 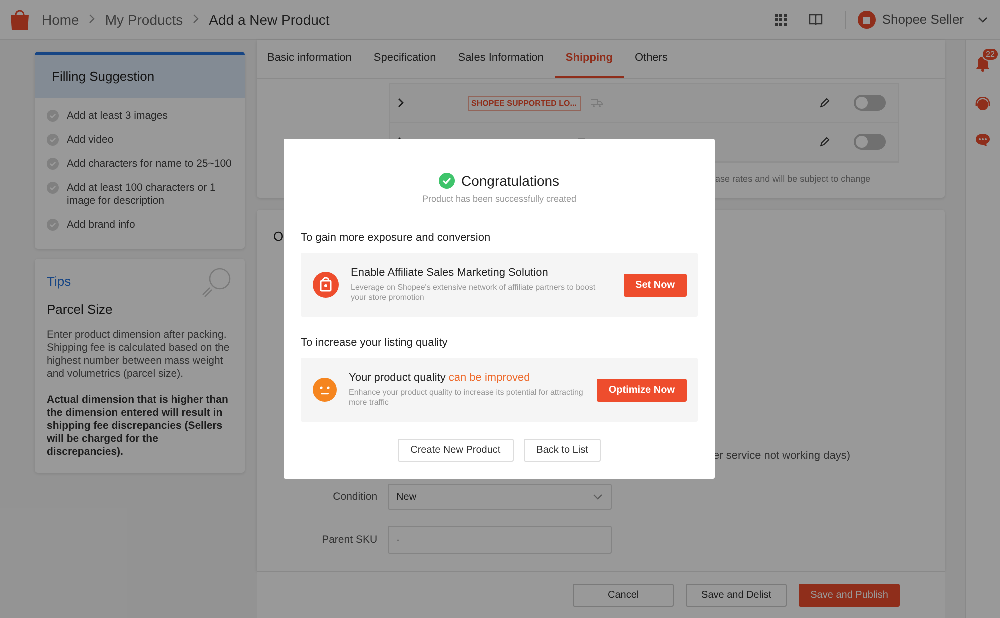 I want to click on card-title: Filling Suggestion, so click(x=140, y=75).